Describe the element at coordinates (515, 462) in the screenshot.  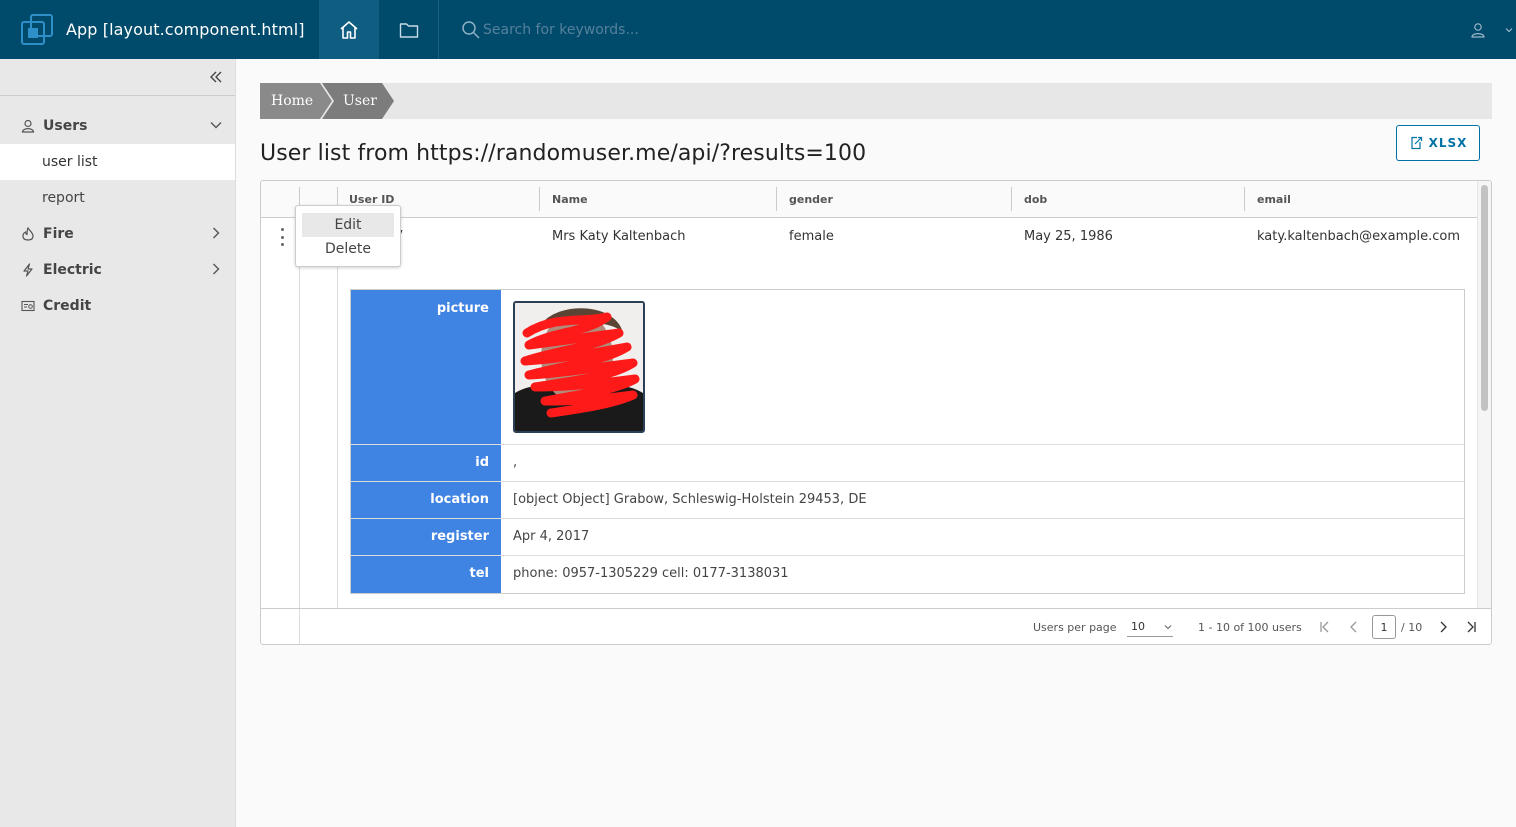
I see `detail-value-id: ,` at that location.